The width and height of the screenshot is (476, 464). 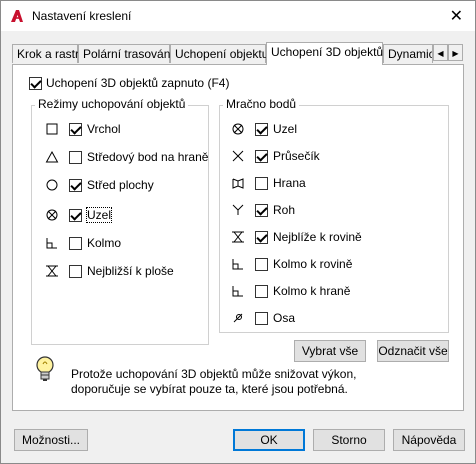 What do you see at coordinates (104, 243) in the screenshot?
I see `left-perpendicular-label: Kolmo` at bounding box center [104, 243].